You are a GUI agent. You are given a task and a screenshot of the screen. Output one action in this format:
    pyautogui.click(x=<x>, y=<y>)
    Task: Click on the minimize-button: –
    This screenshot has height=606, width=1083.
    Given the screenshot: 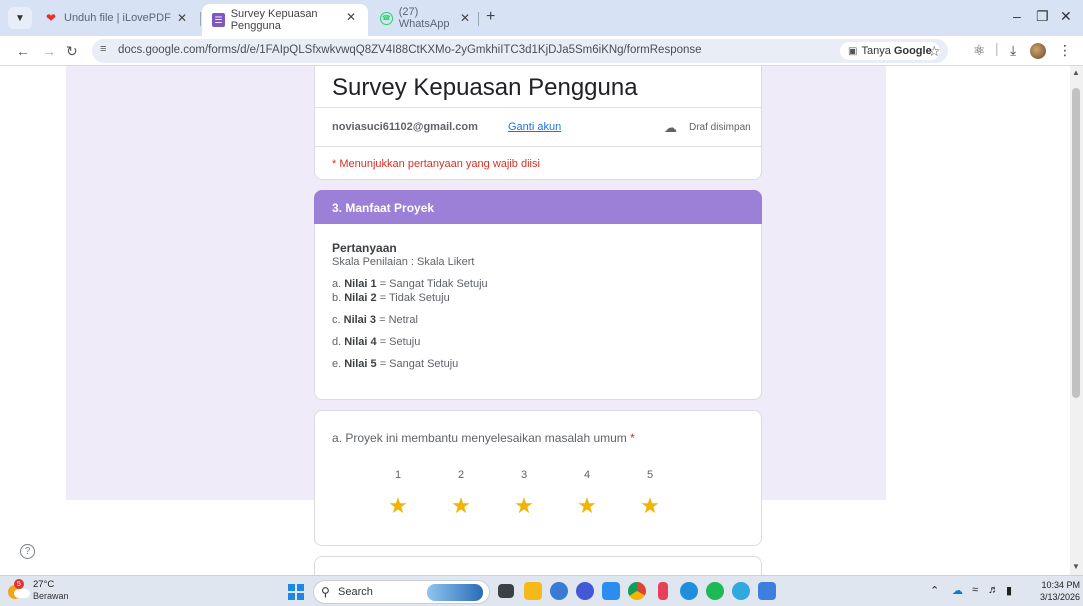 What is the action you would take?
    pyautogui.click(x=1017, y=16)
    